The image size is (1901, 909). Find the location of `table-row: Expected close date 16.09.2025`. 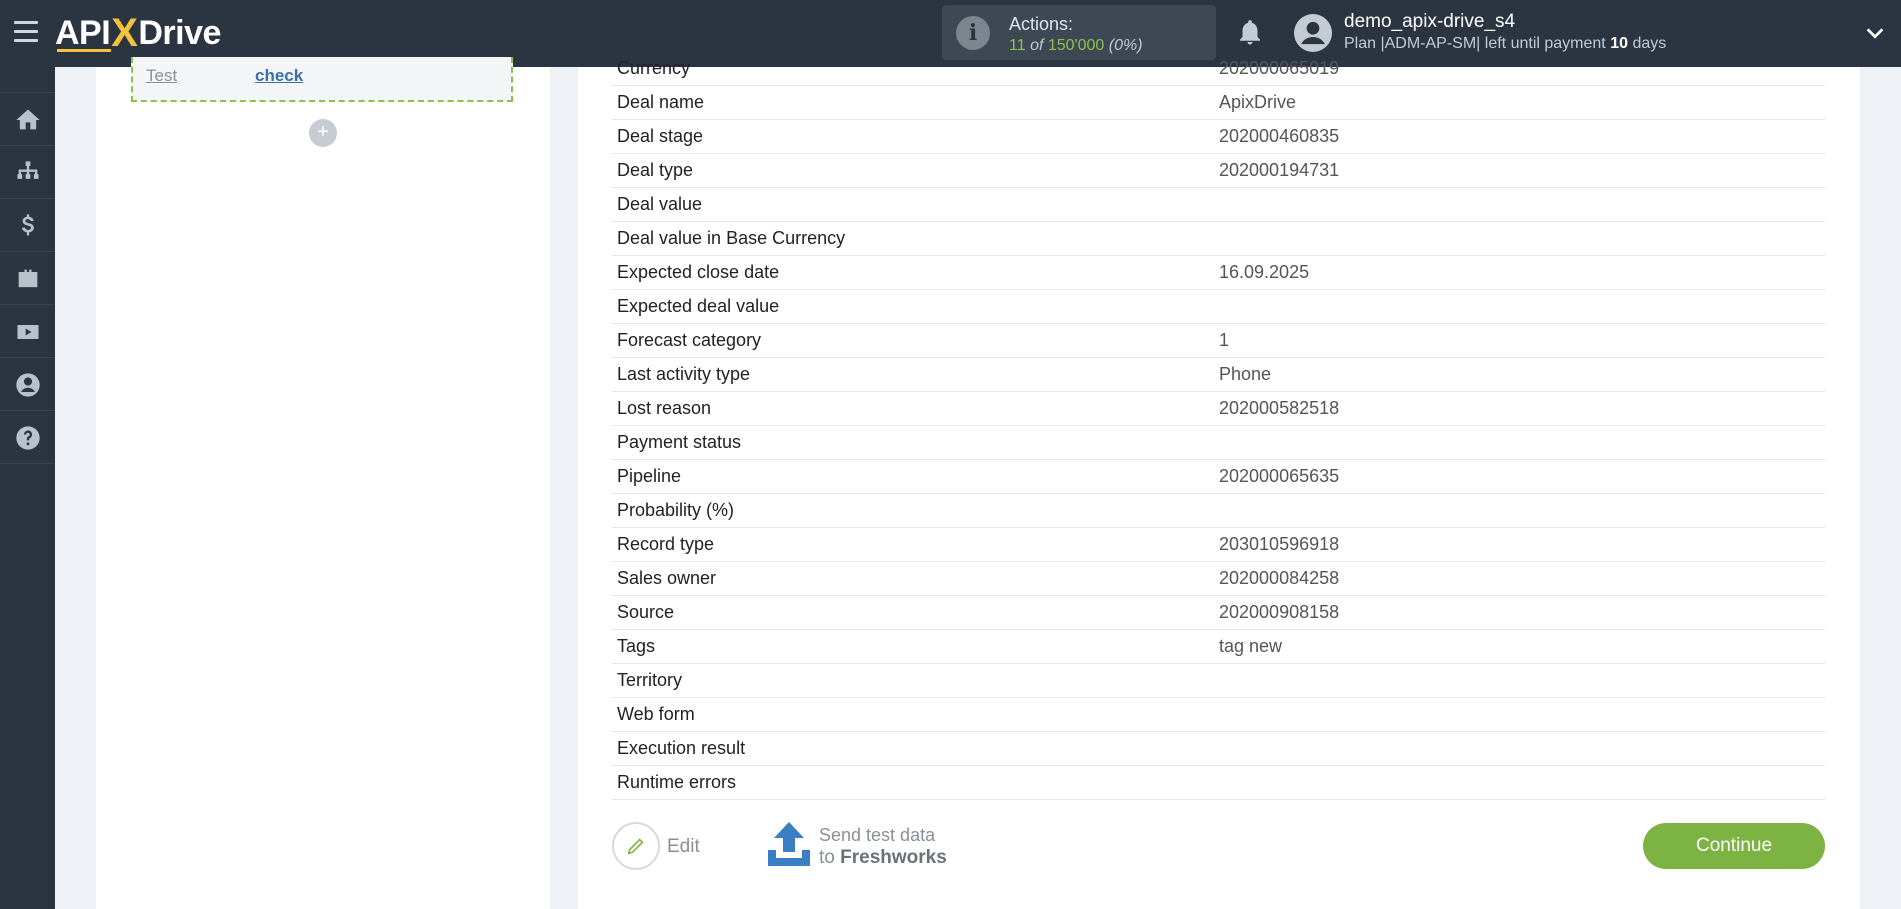

table-row: Expected close date 16.09.2025 is located at coordinates (1218, 273).